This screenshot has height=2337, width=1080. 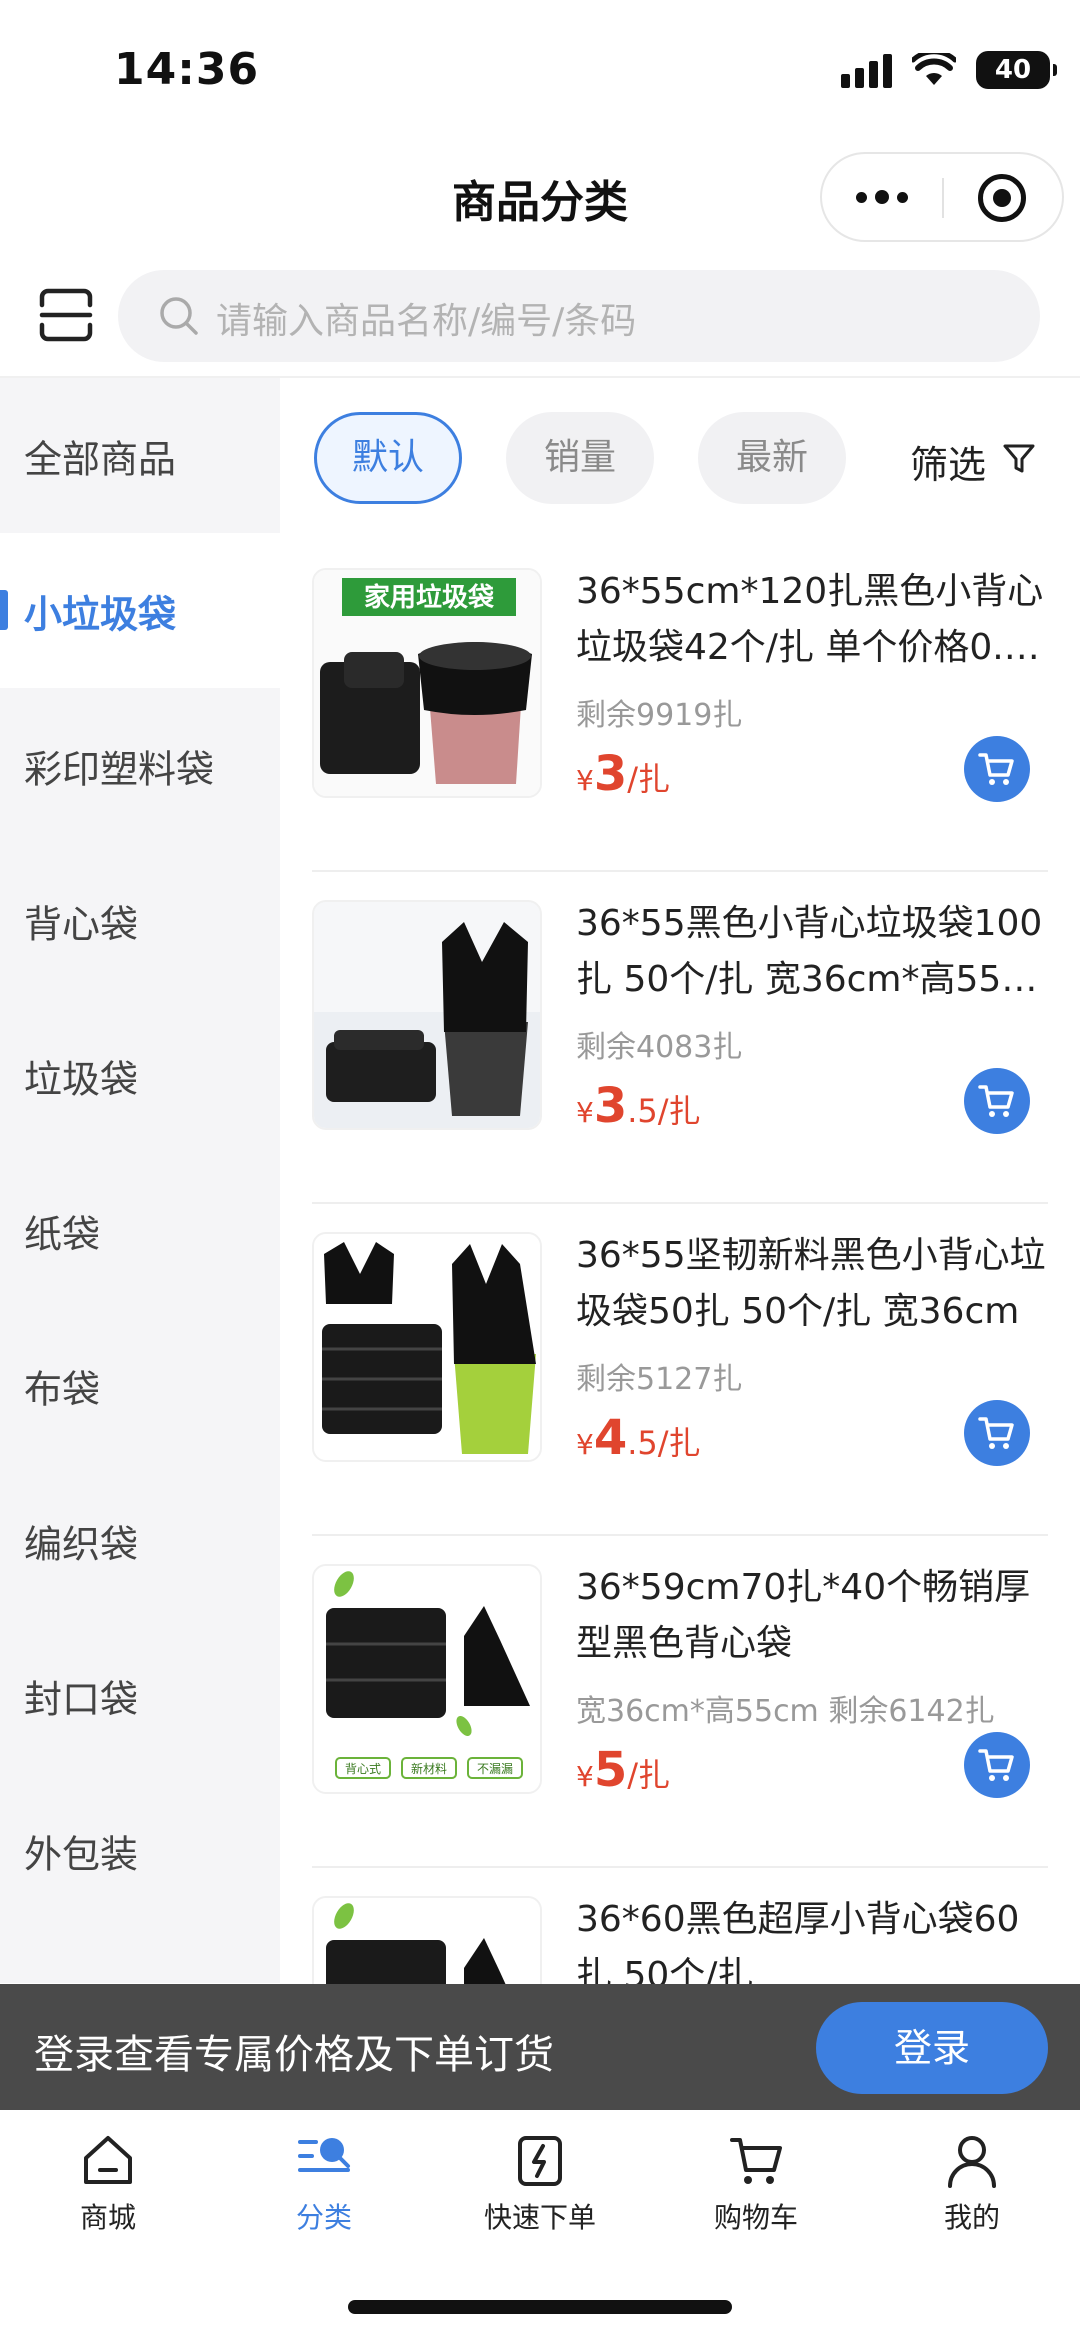 What do you see at coordinates (81, 1544) in the screenshot?
I see `sidebar-item-label: 编织袋` at bounding box center [81, 1544].